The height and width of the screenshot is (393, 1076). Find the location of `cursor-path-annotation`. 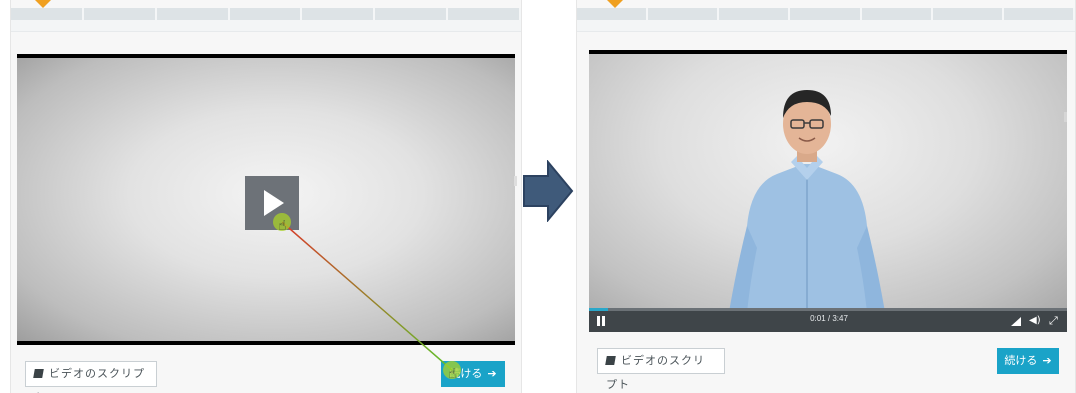

cursor-path-annotation is located at coordinates (367, 296).